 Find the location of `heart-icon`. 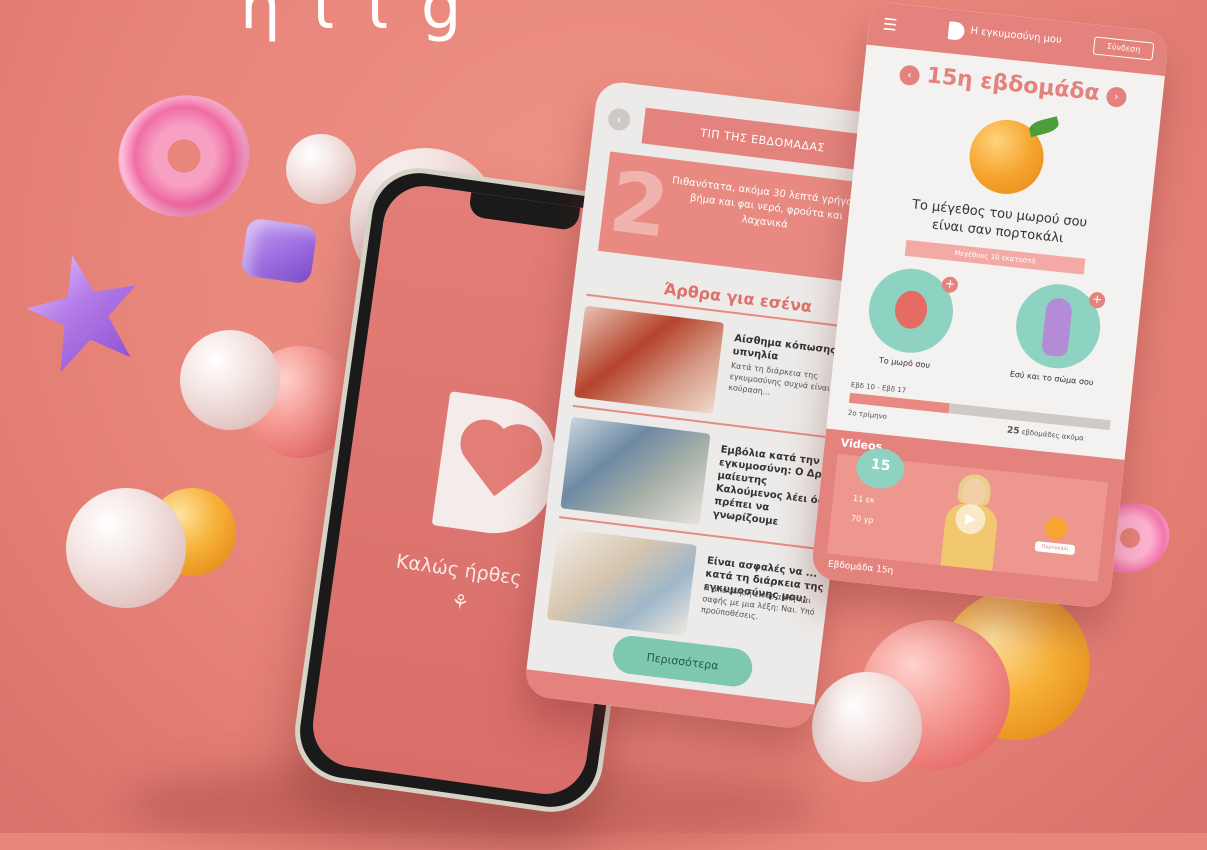

heart-icon is located at coordinates (499, 463).